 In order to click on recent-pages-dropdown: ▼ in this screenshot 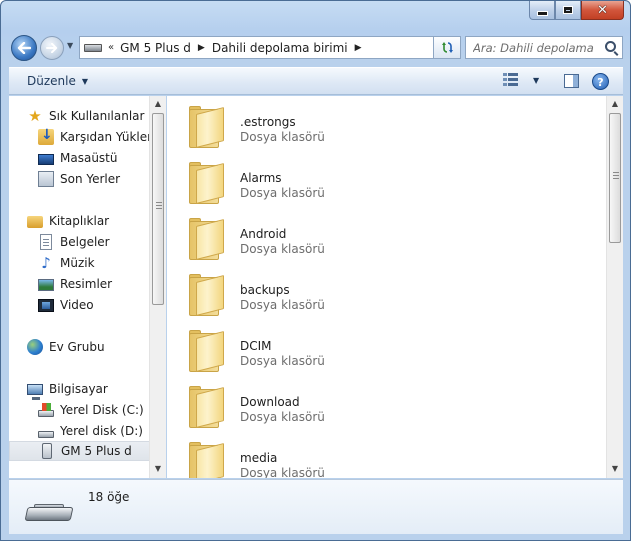, I will do `click(72, 47)`.